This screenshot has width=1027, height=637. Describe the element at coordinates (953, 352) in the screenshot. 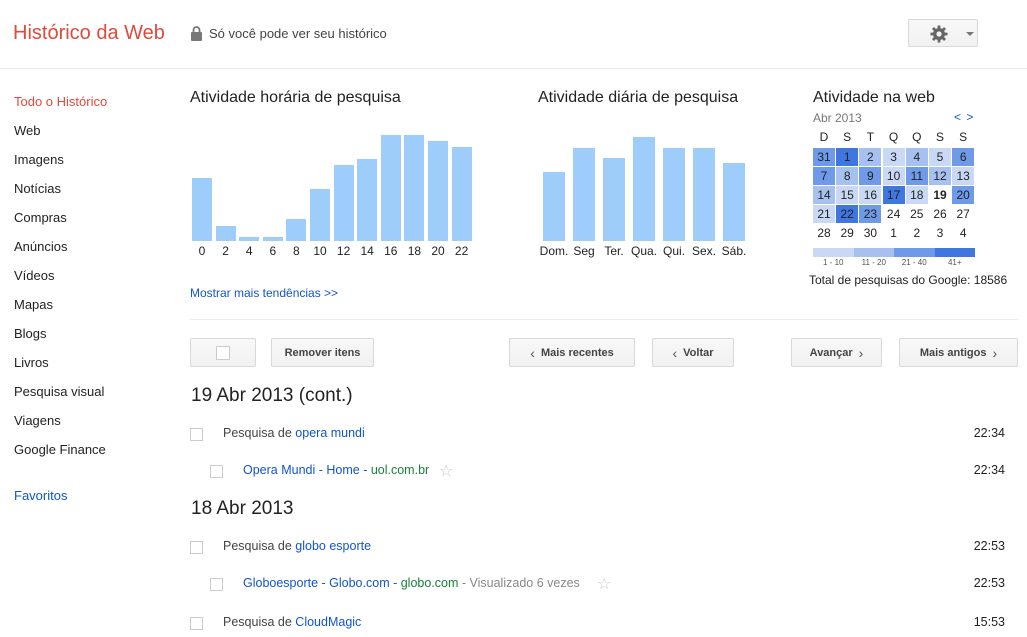

I see `older-label: Mais antigos` at that location.